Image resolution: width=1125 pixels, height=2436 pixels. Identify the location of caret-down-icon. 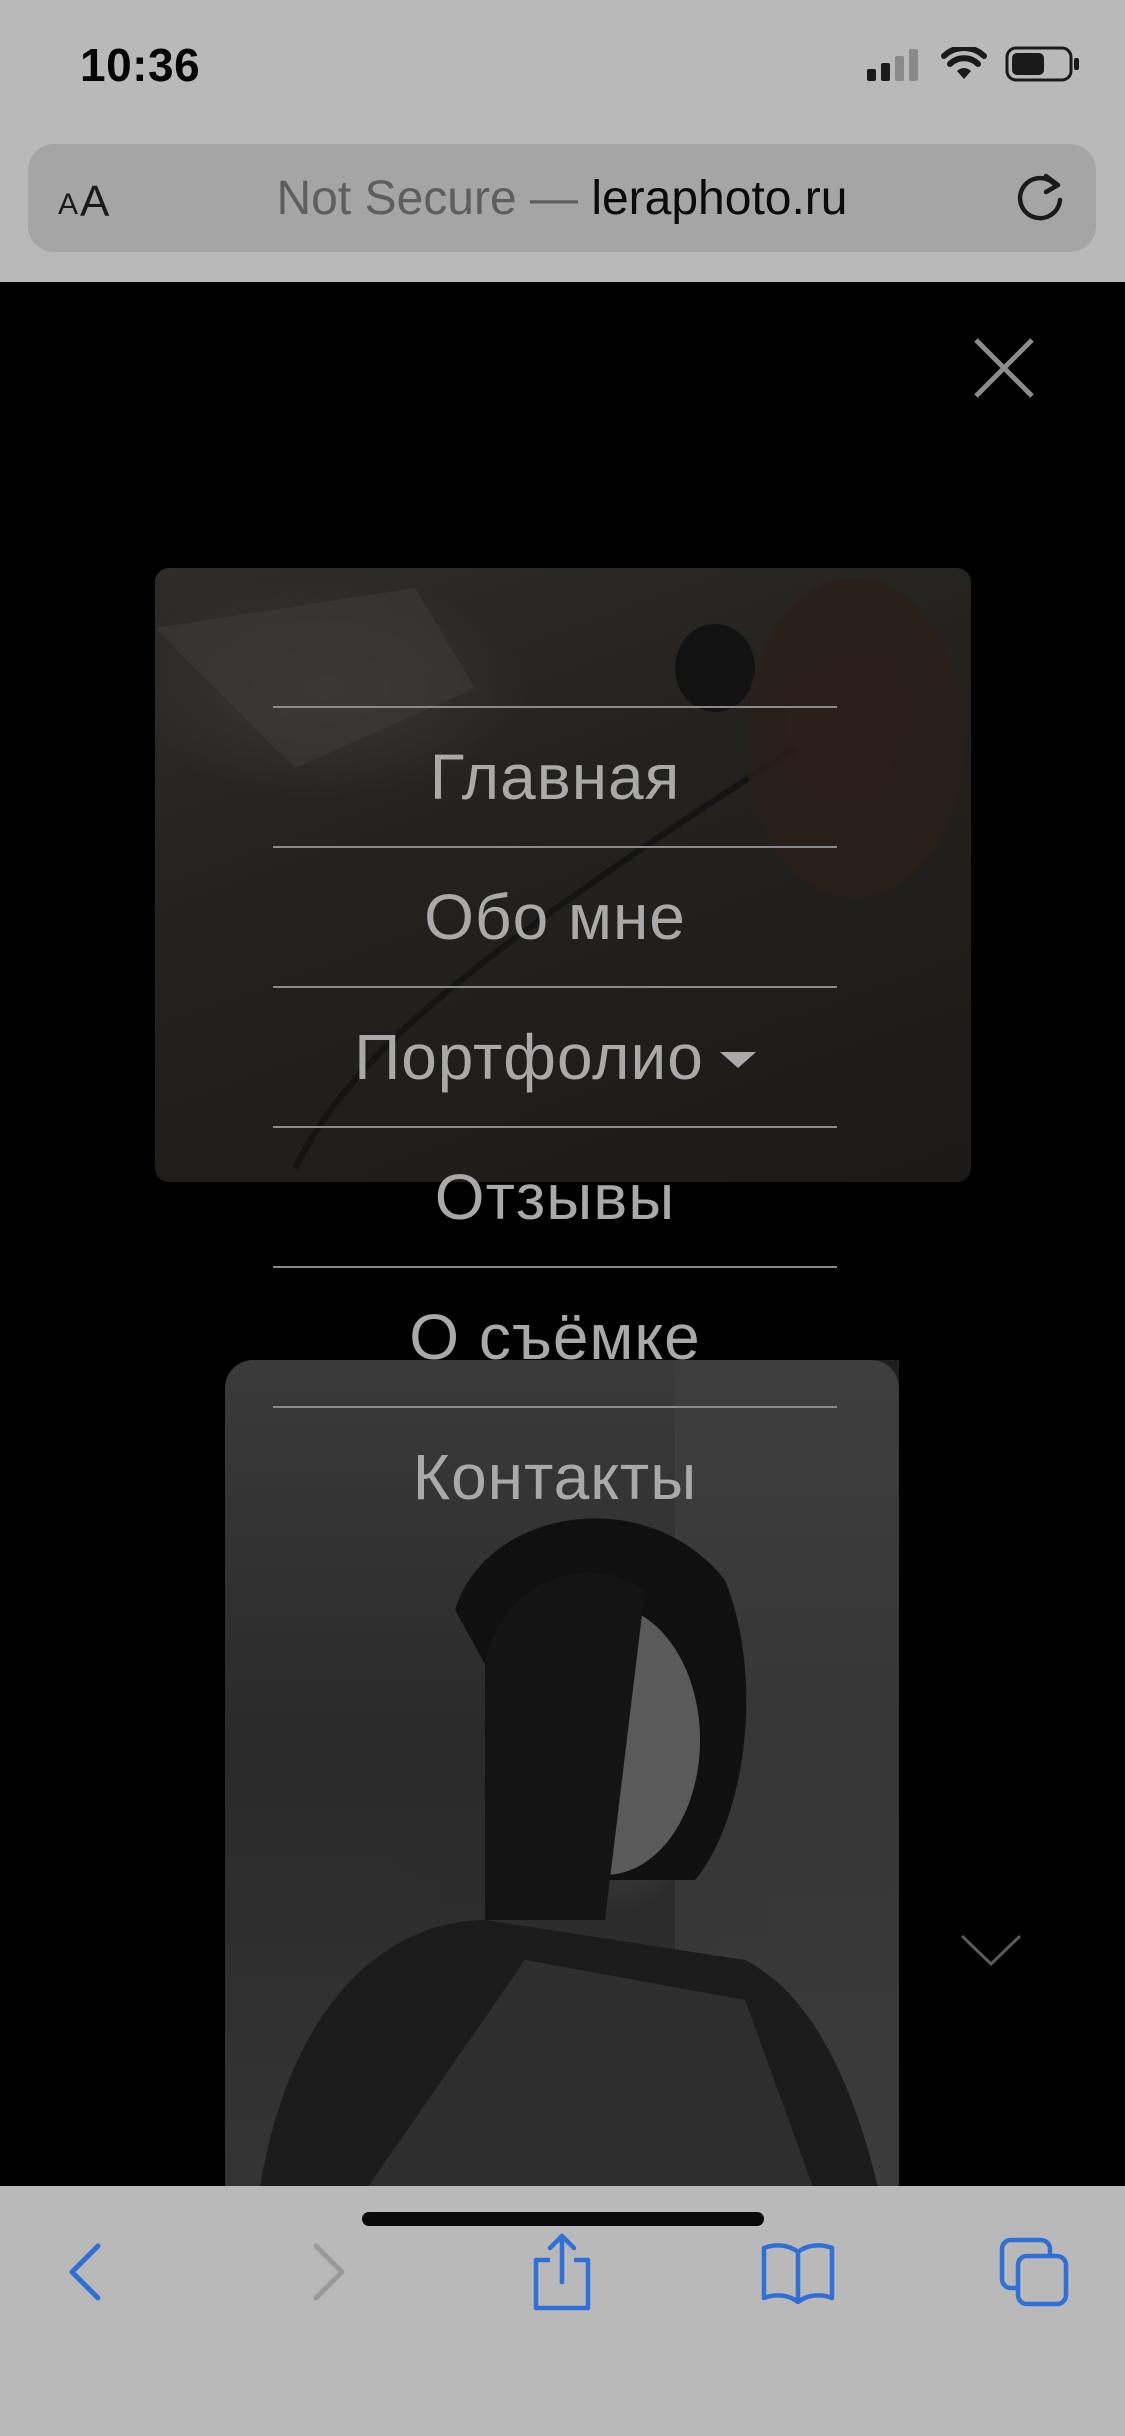
(737, 1060).